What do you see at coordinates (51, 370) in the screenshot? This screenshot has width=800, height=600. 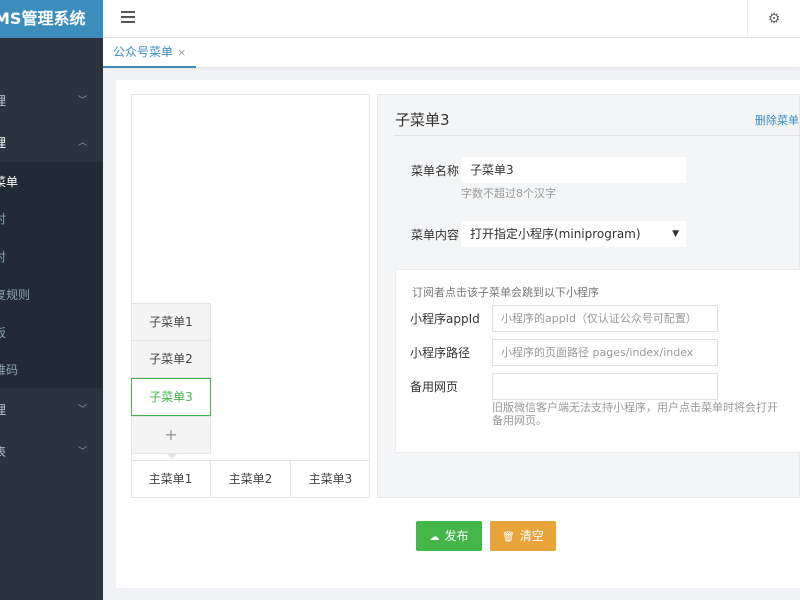 I see `sidebar-subitem-6: 维码` at bounding box center [51, 370].